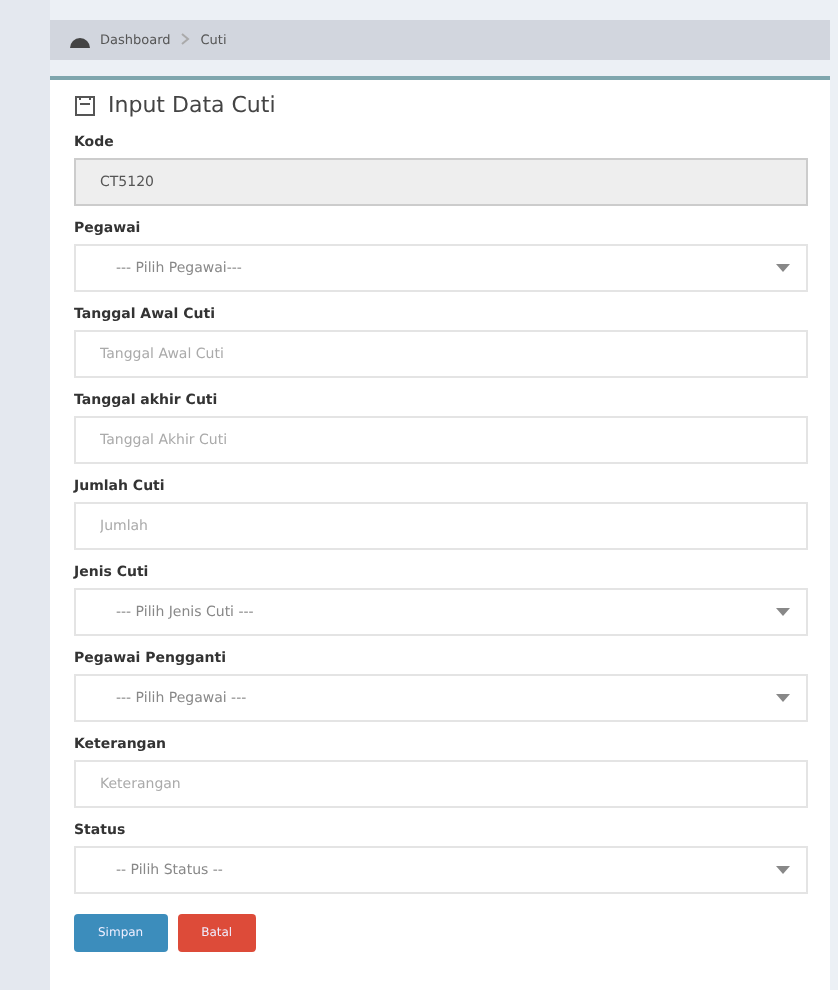  What do you see at coordinates (185, 40) in the screenshot?
I see `breadcrumb-separator-icon` at bounding box center [185, 40].